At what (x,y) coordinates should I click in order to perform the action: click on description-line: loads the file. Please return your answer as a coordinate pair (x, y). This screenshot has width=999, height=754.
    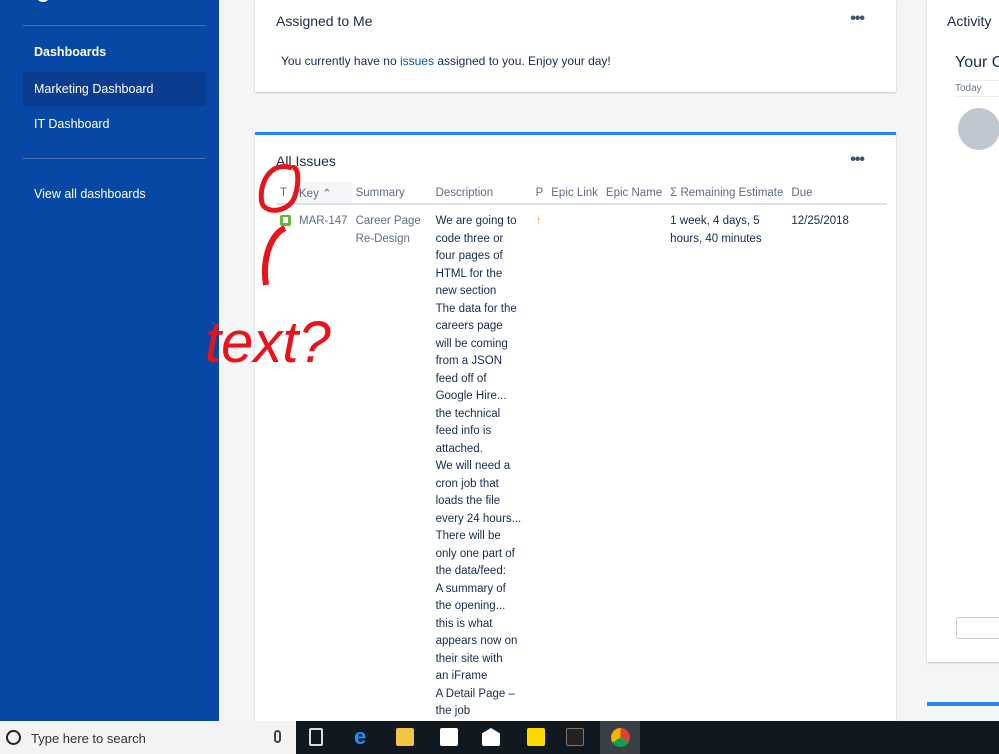
    Looking at the image, I should click on (468, 501).